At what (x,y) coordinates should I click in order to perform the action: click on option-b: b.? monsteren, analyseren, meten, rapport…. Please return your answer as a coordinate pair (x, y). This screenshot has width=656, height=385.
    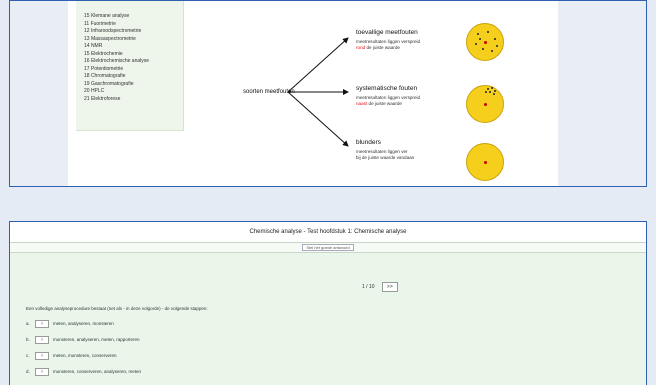
    Looking at the image, I should click on (83, 340).